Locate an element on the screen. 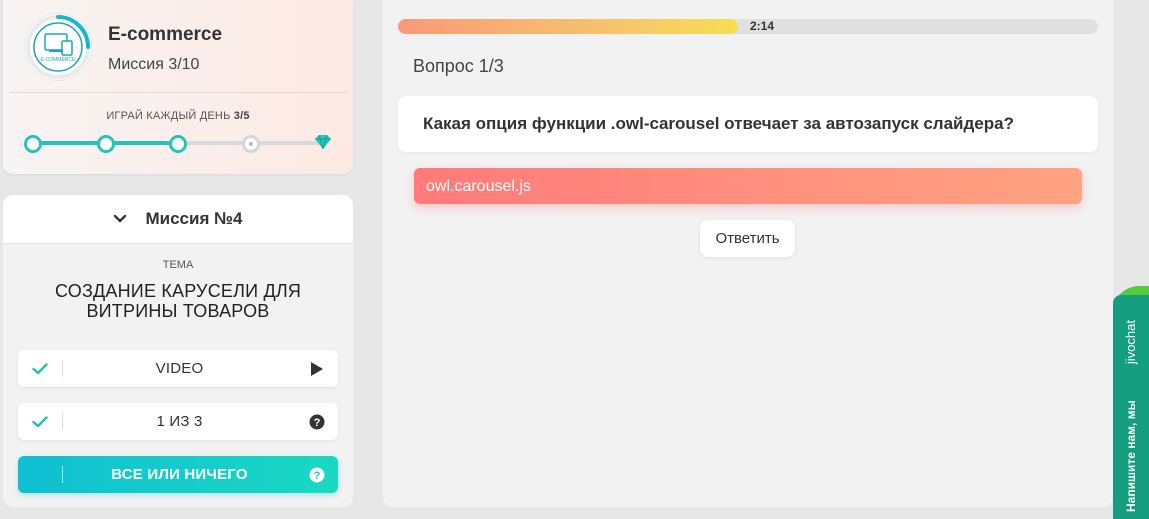 This screenshot has width=1149, height=519. topic-label: ТЕМА is located at coordinates (178, 265).